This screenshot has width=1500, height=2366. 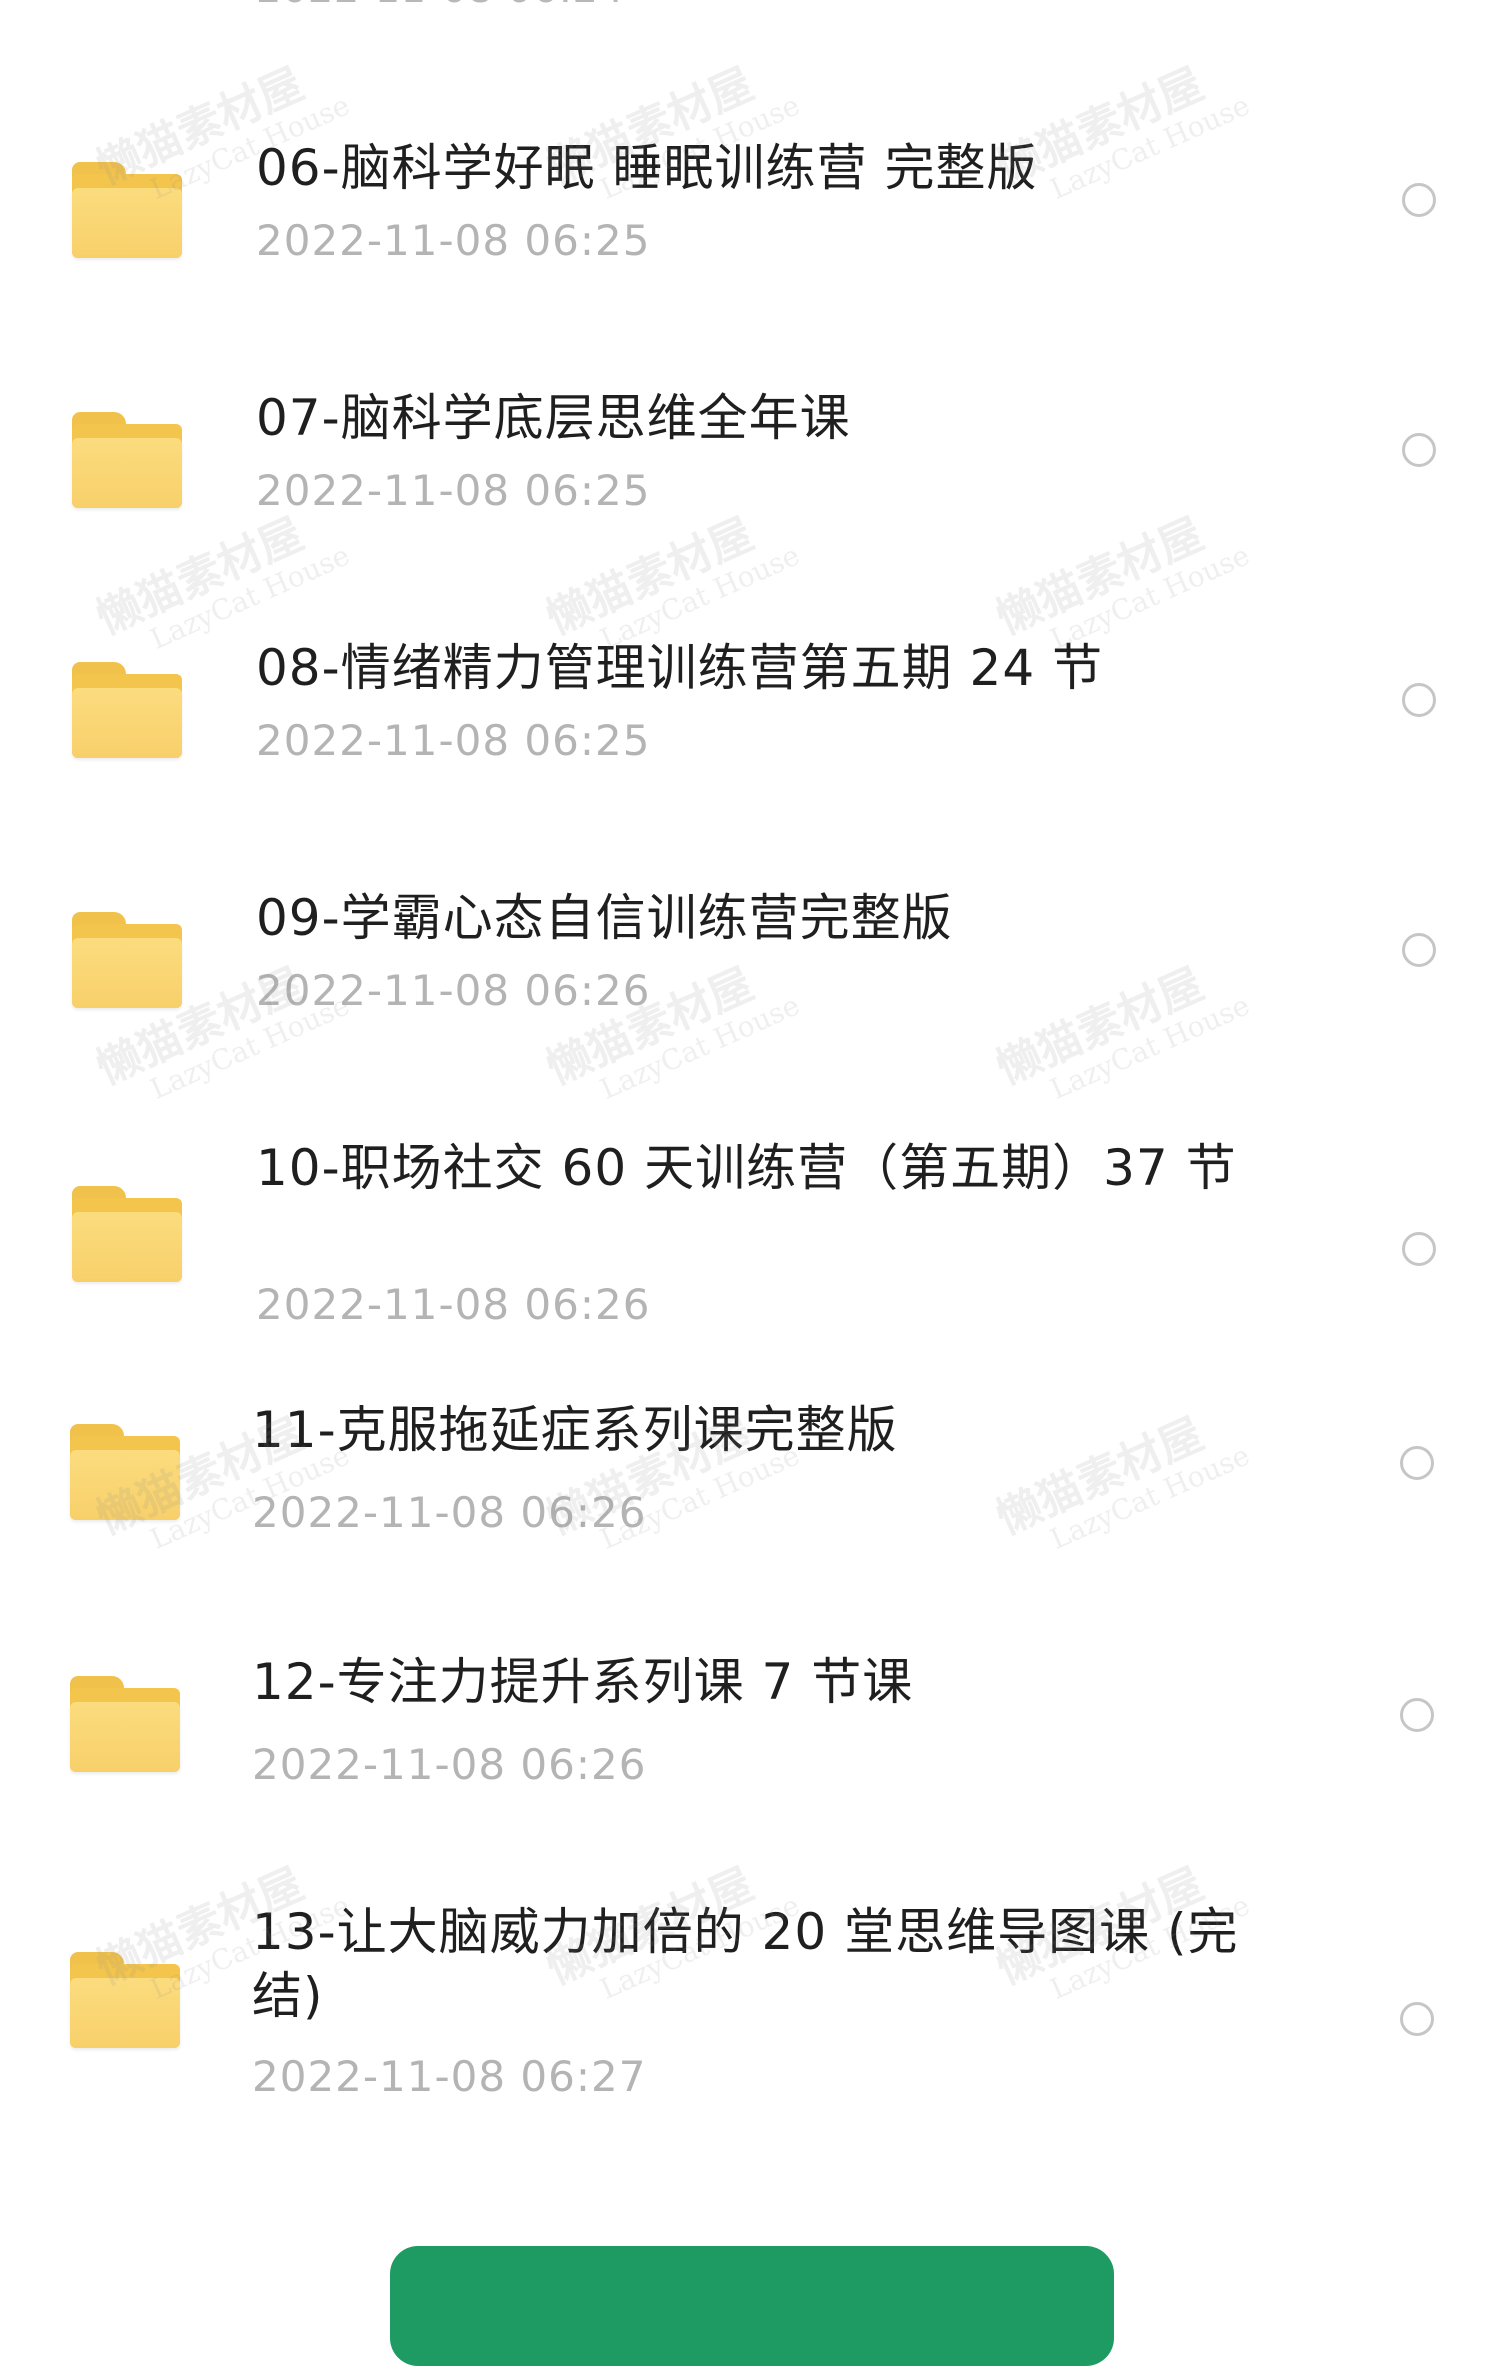 I want to click on list-item: 09-学霸心态自信训练营完整版 2022-11-08 06:26, so click(x=750, y=995).